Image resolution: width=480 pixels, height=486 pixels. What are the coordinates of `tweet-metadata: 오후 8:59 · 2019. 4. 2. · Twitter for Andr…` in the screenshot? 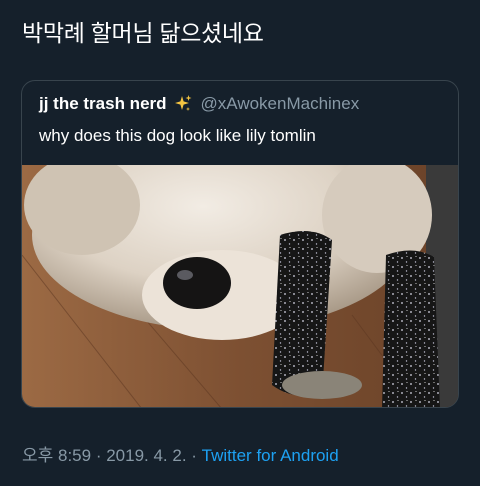 It's located at (180, 453).